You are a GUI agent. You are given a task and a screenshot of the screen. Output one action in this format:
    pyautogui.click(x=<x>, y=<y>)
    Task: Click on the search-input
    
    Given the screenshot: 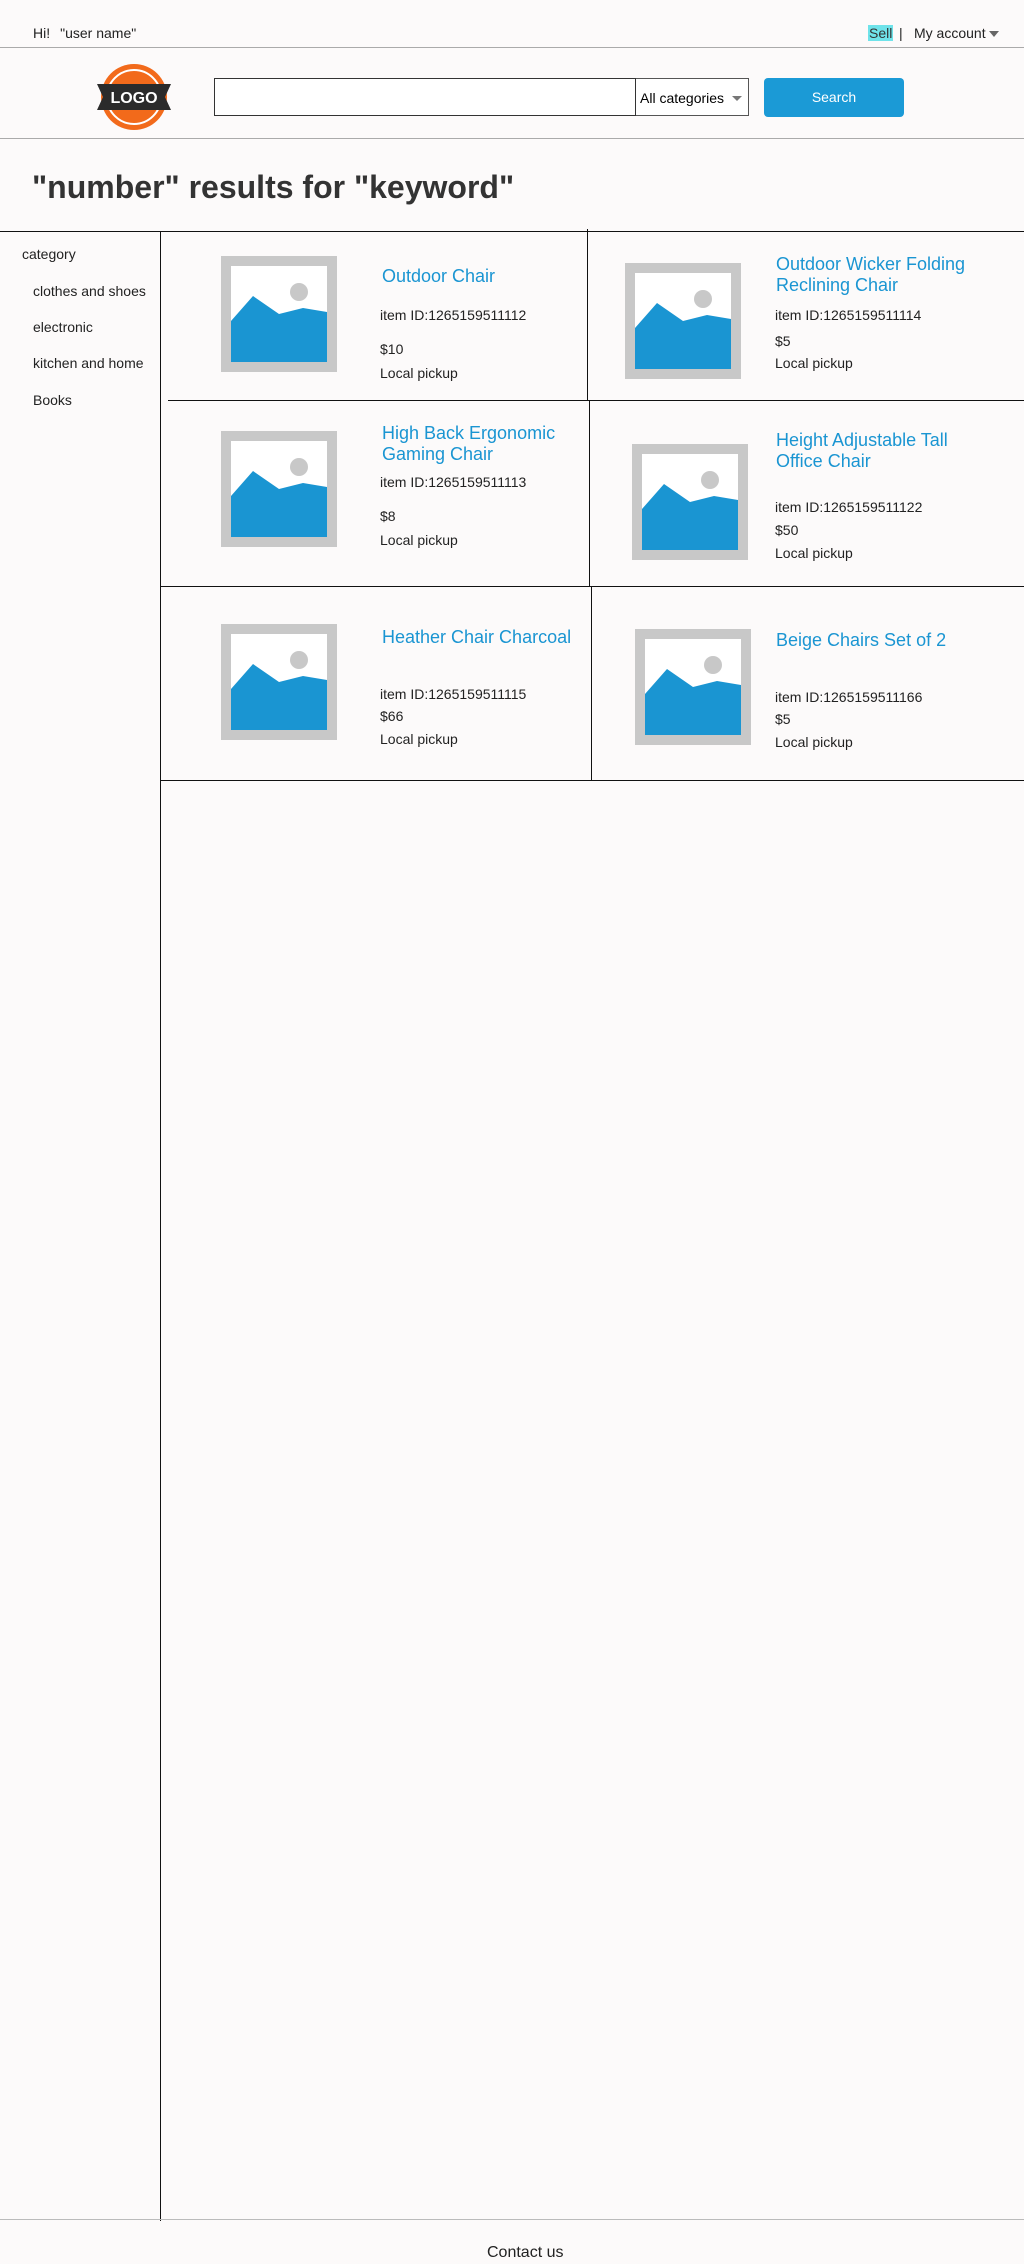 What is the action you would take?
    pyautogui.click(x=425, y=97)
    